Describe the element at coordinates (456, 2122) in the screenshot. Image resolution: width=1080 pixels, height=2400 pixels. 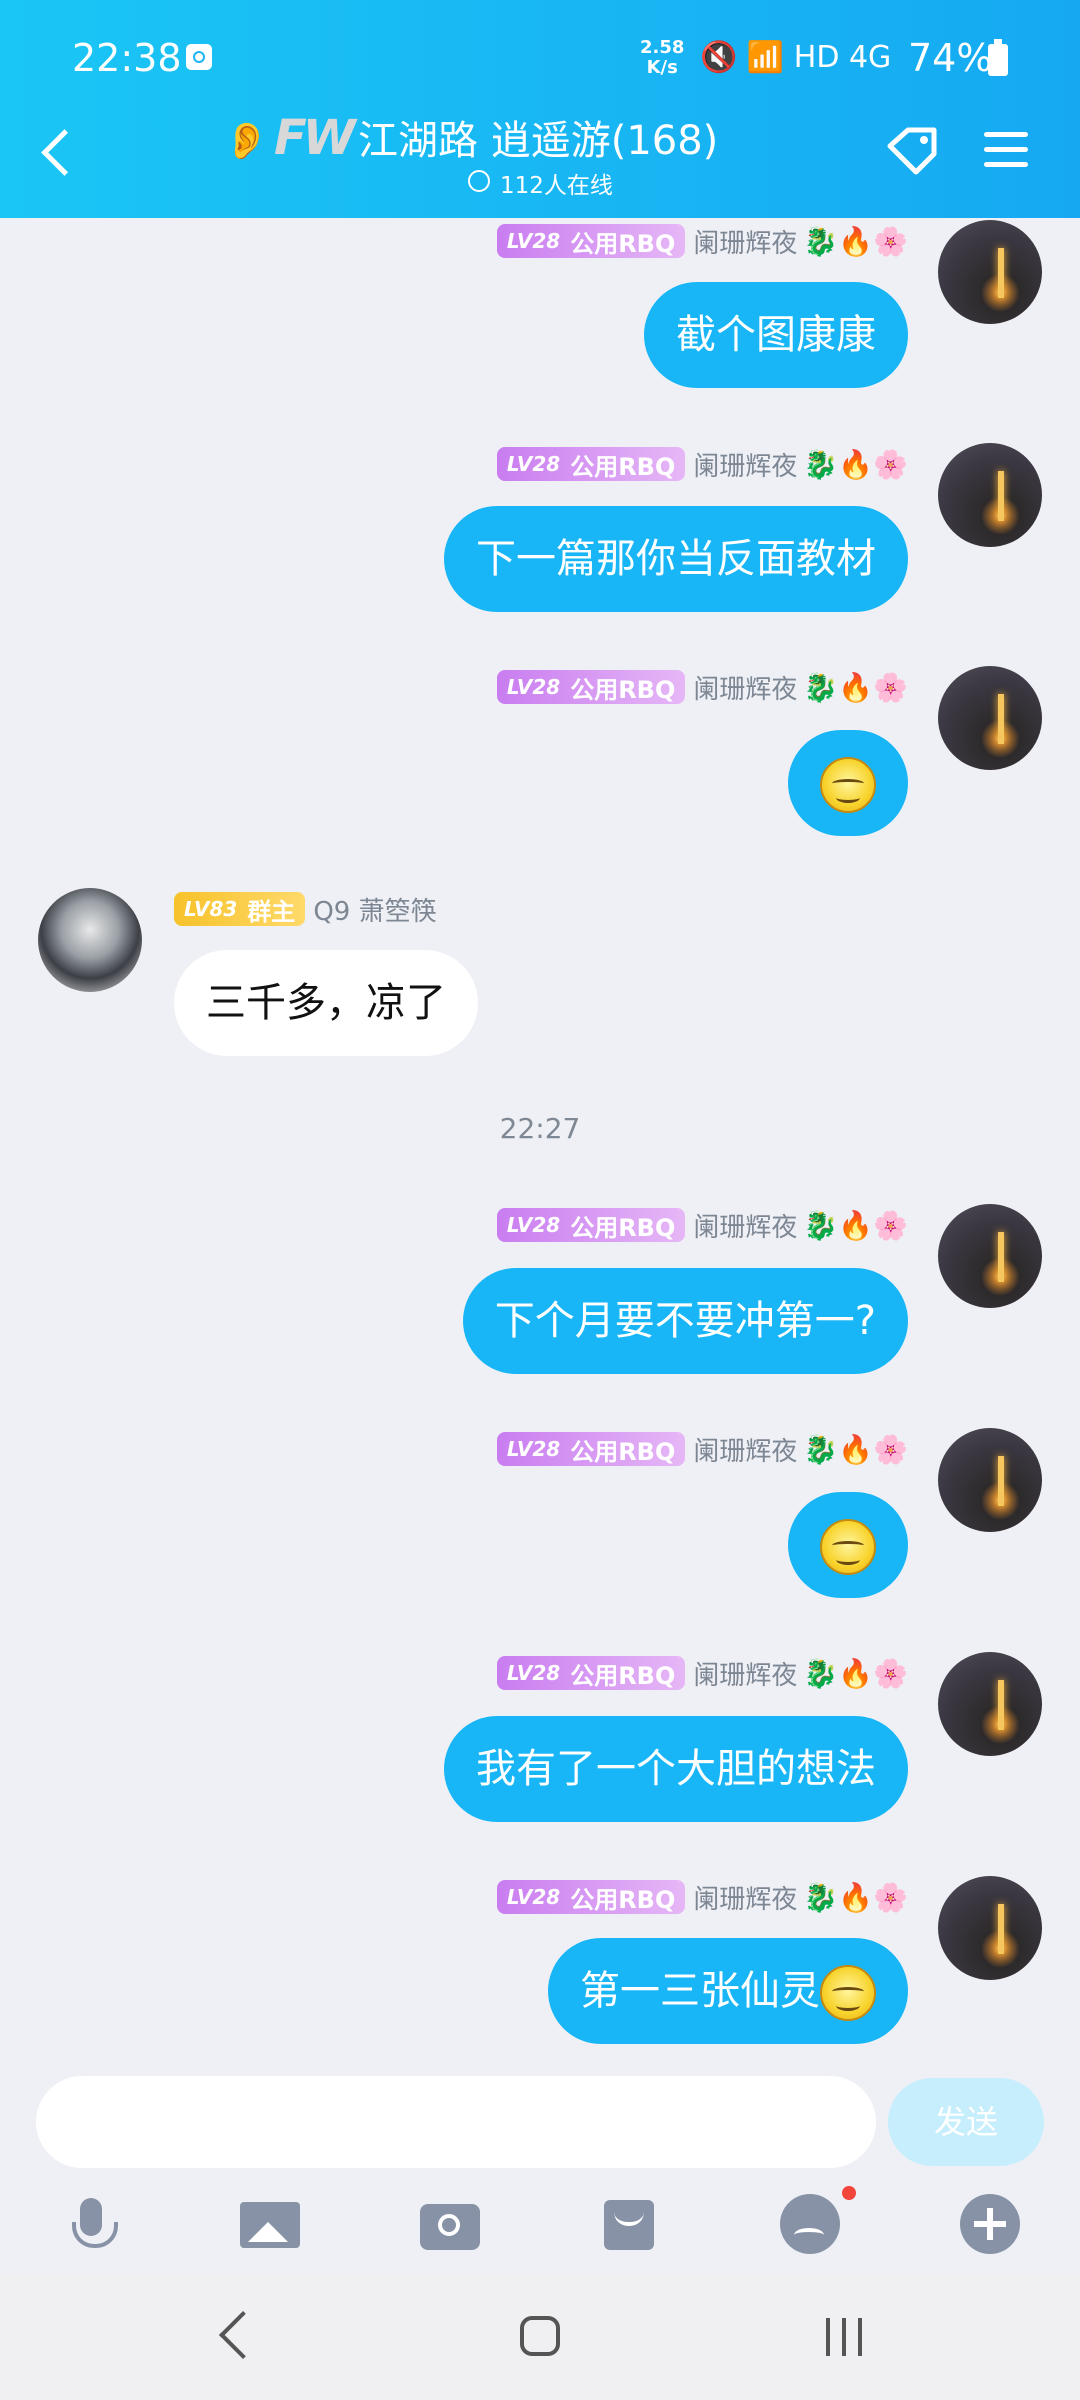
I see `message-input` at that location.